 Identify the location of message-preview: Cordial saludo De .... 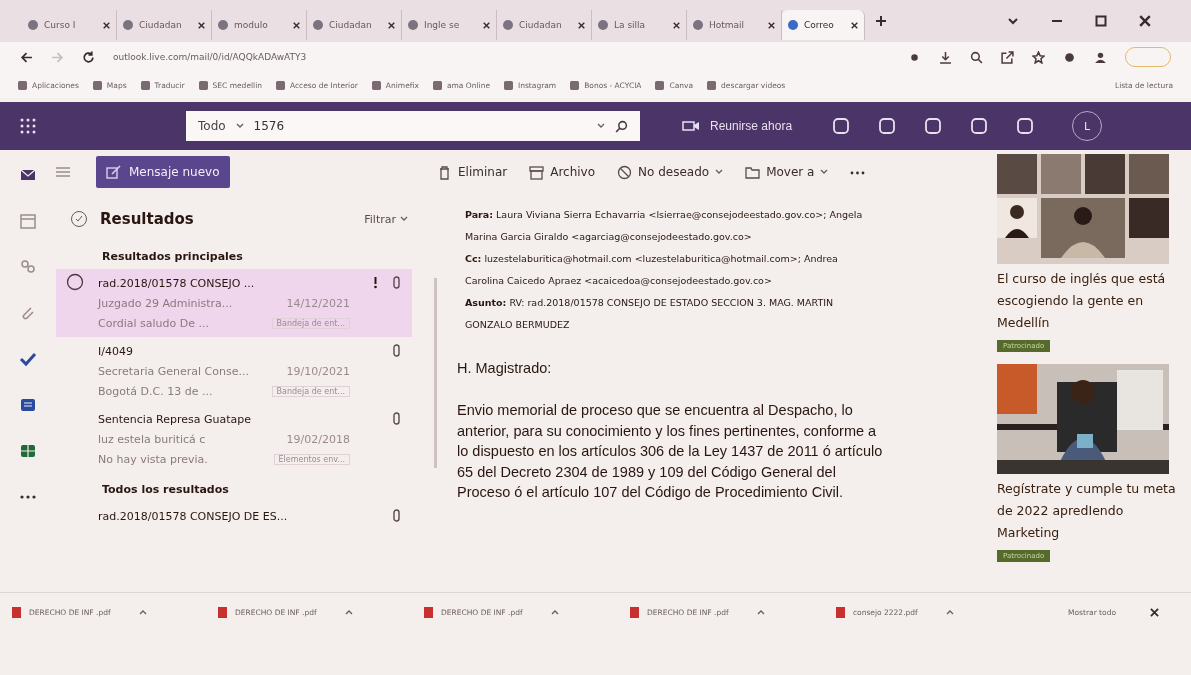
(154, 323).